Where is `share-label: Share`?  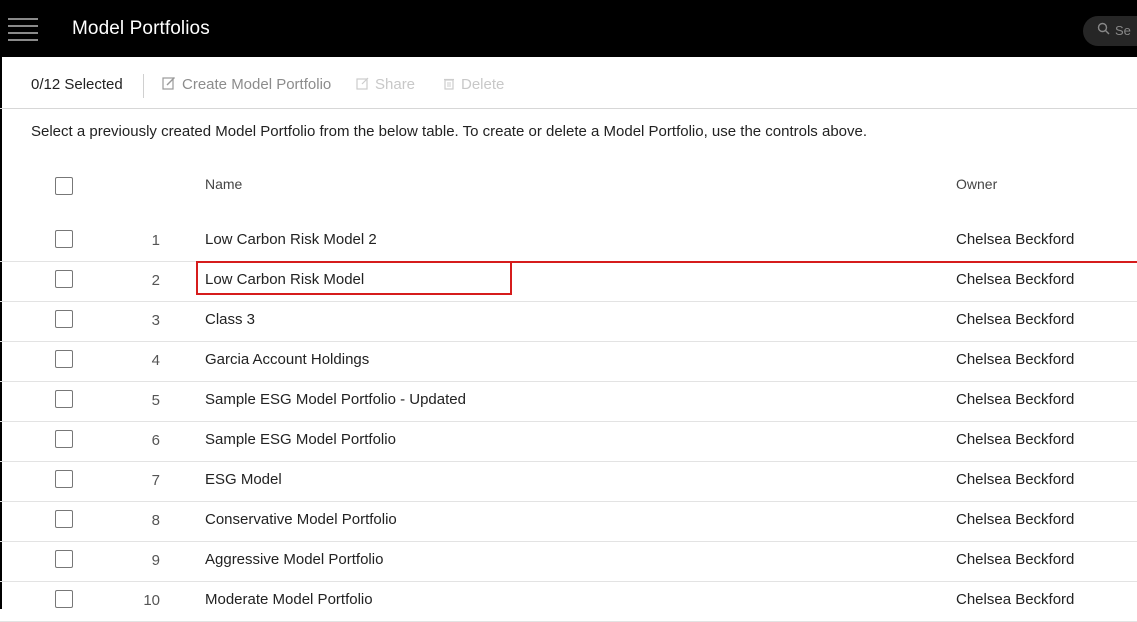
share-label: Share is located at coordinates (395, 84).